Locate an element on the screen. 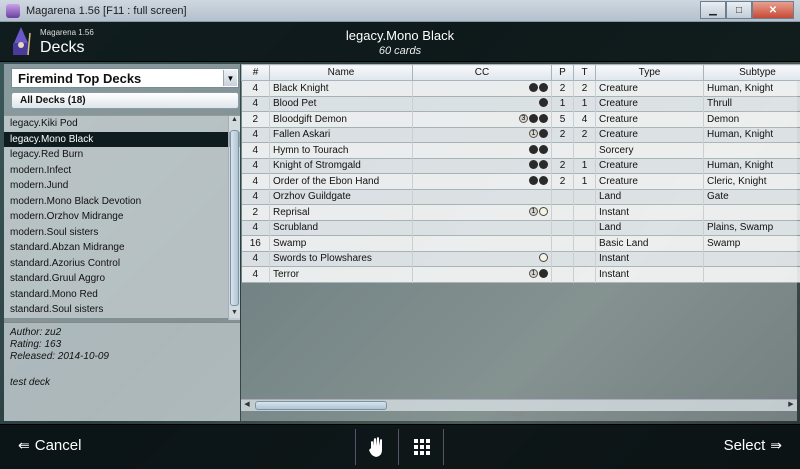 The height and width of the screenshot is (469, 800). column-header: P is located at coordinates (562, 72).